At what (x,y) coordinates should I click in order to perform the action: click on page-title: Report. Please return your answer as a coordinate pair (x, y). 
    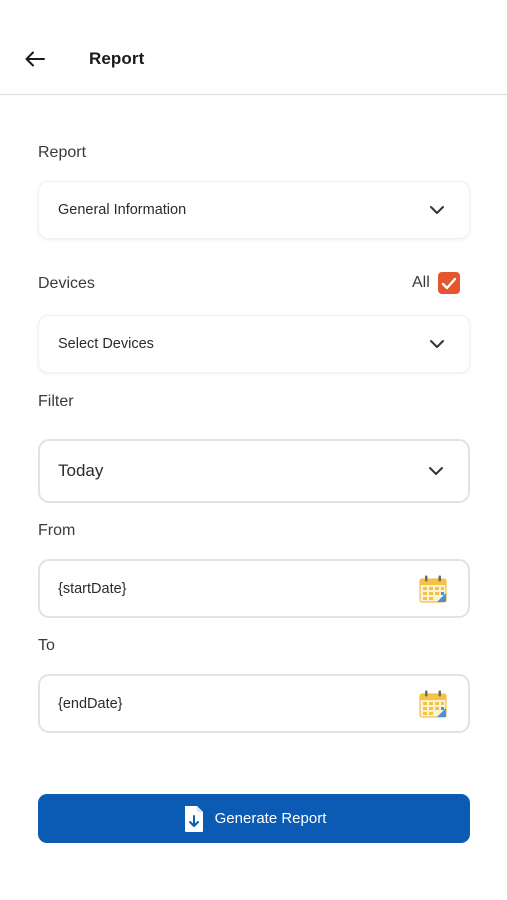
    Looking at the image, I should click on (117, 58).